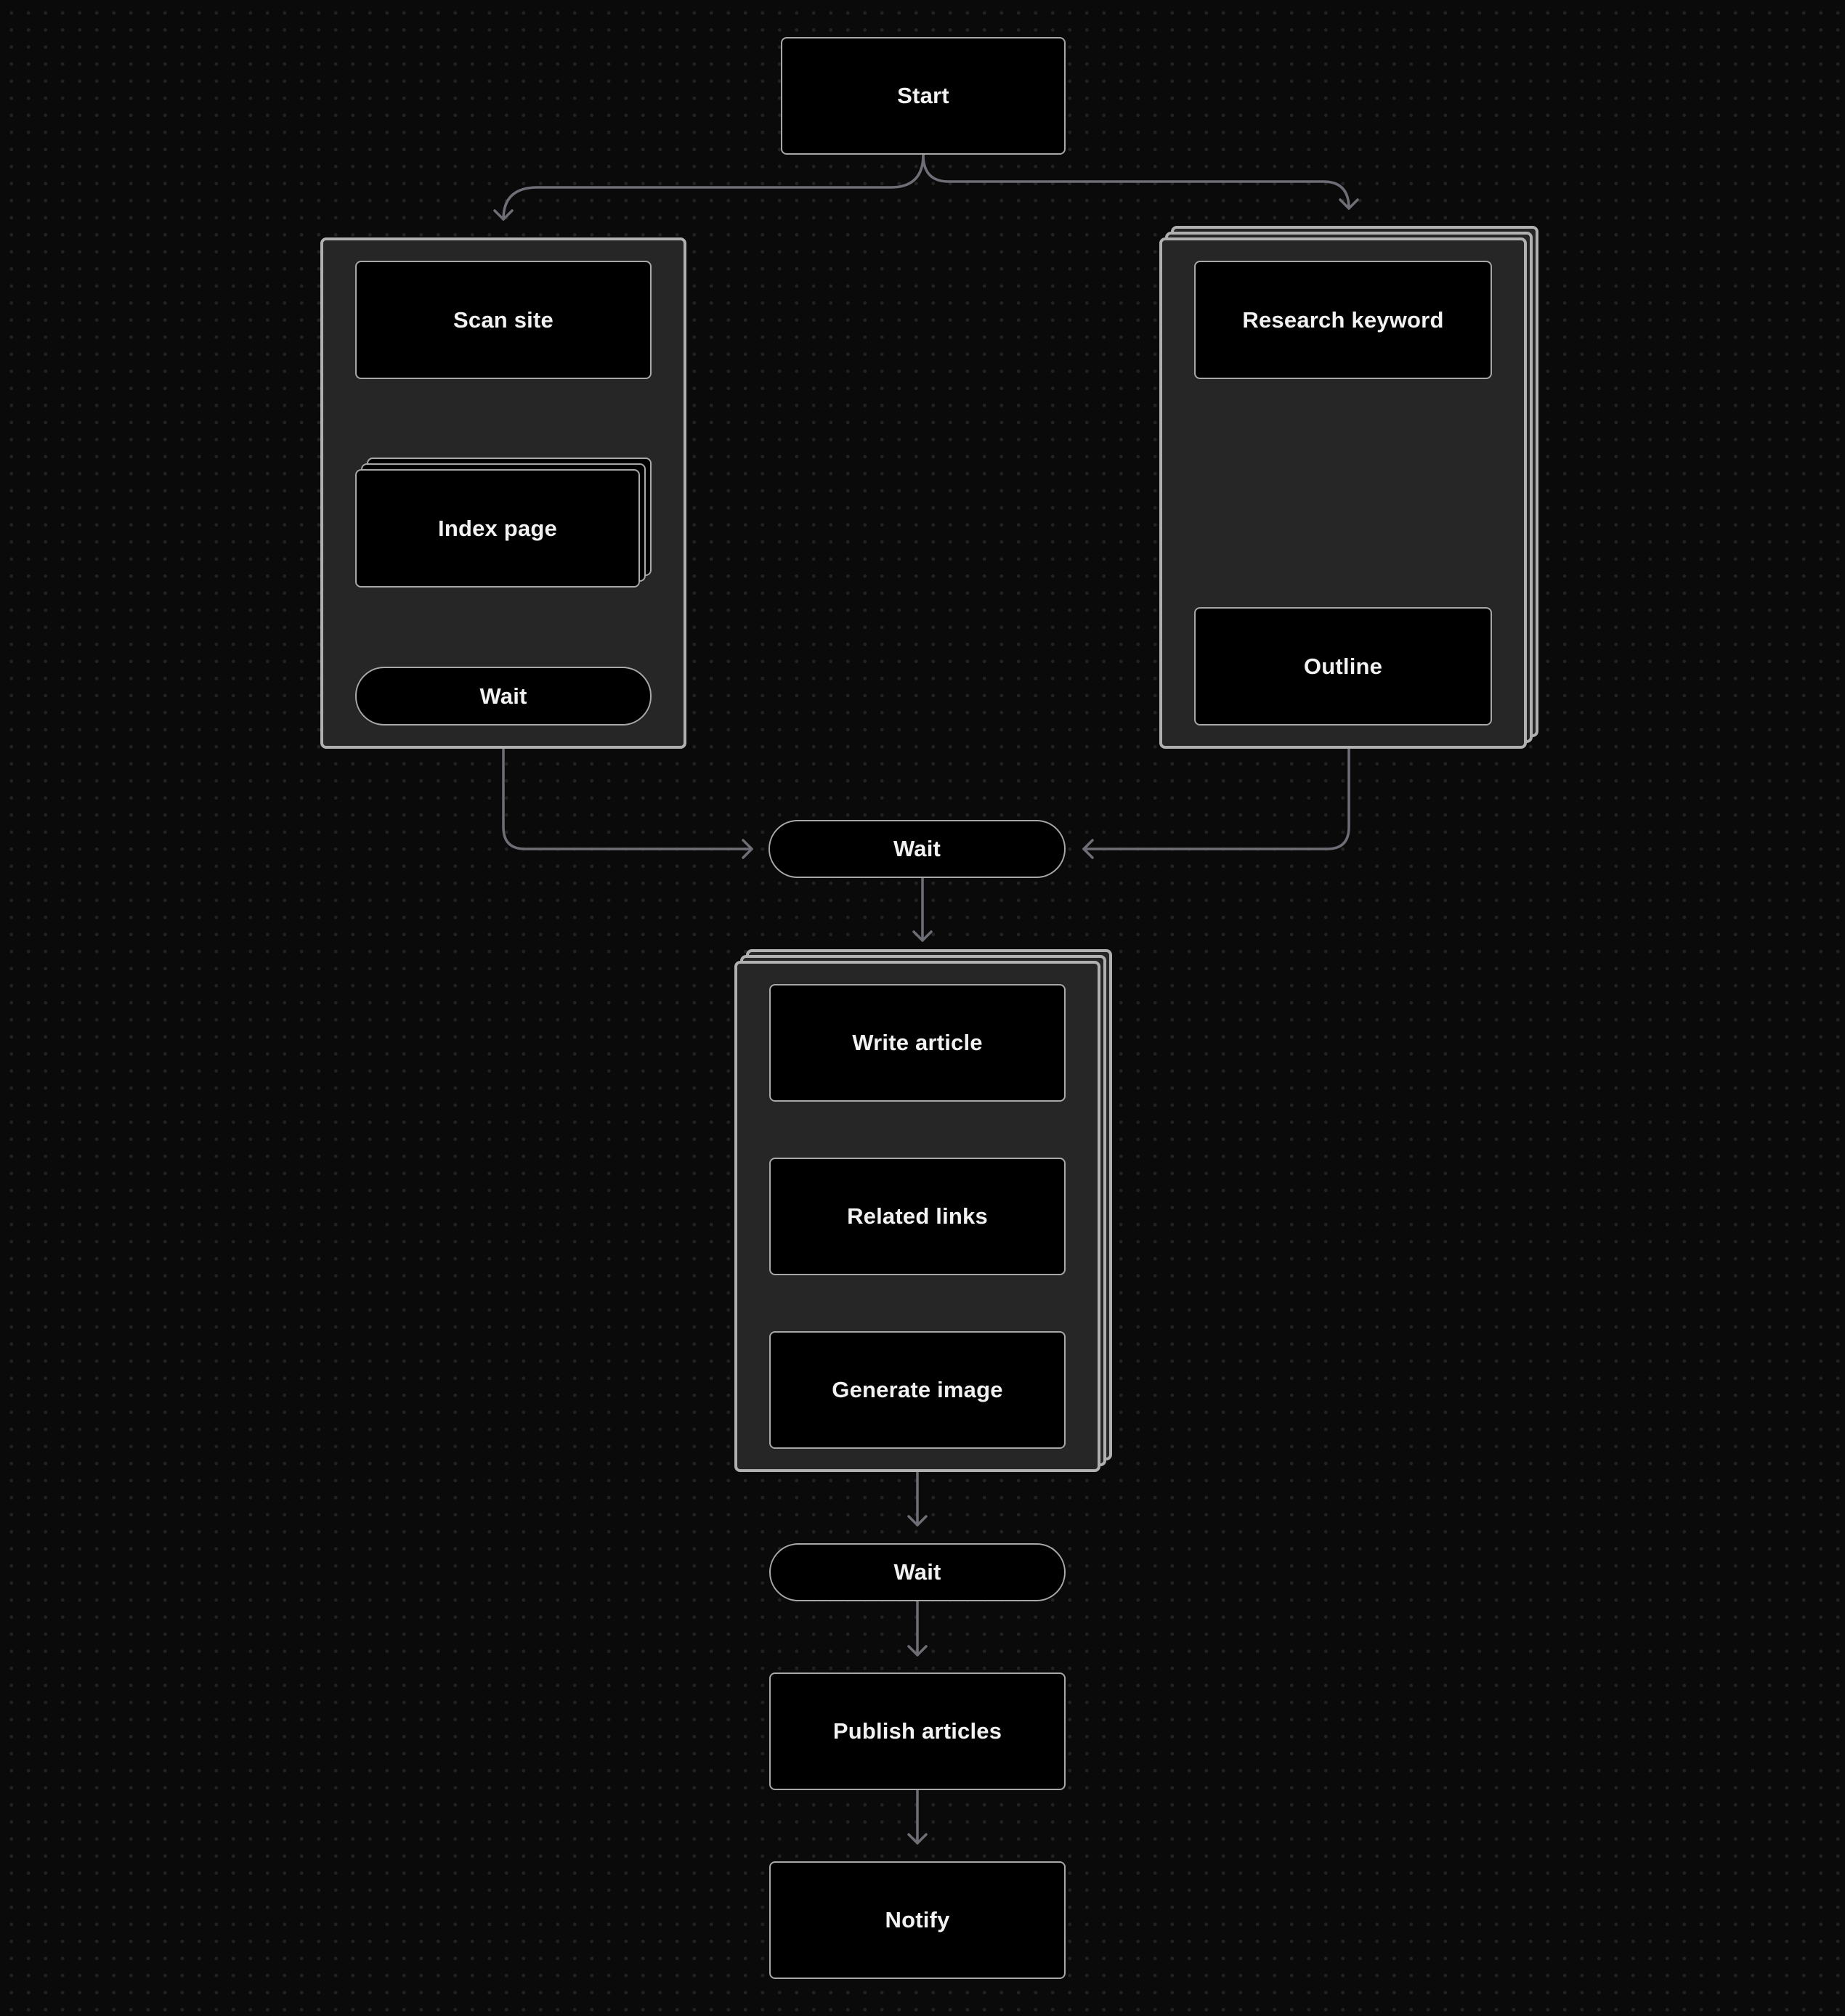  I want to click on arrow-head-wait-final, so click(918, 1521).